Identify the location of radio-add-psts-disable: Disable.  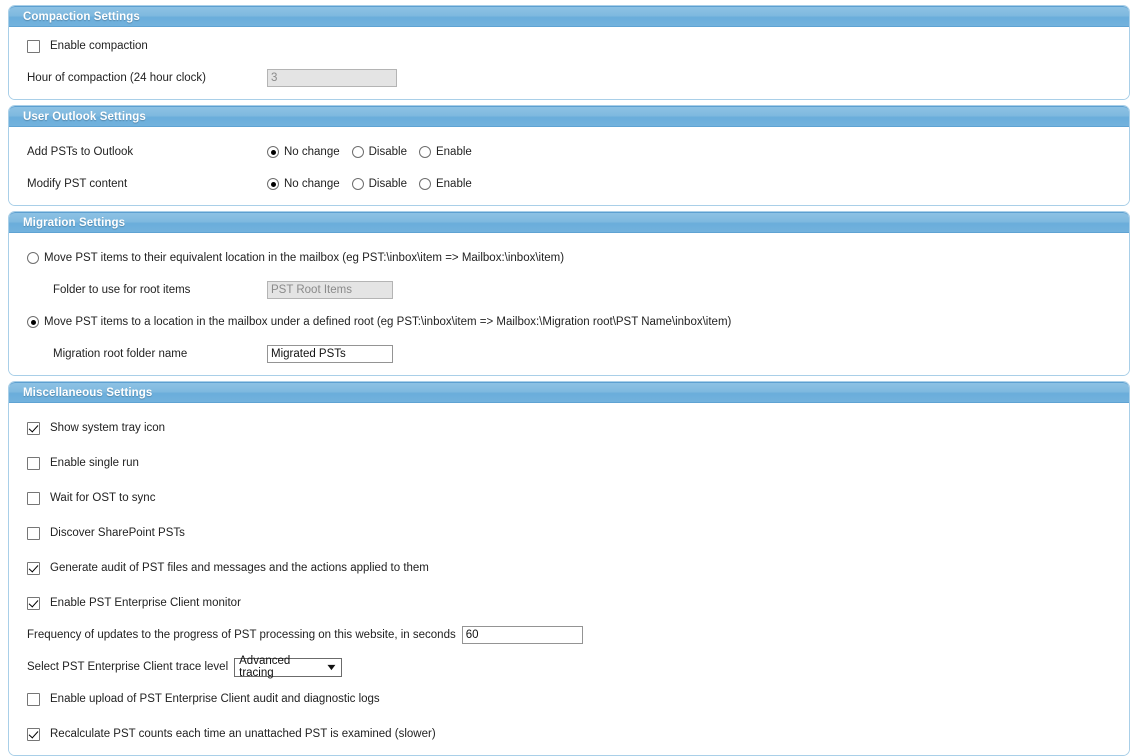
(379, 152).